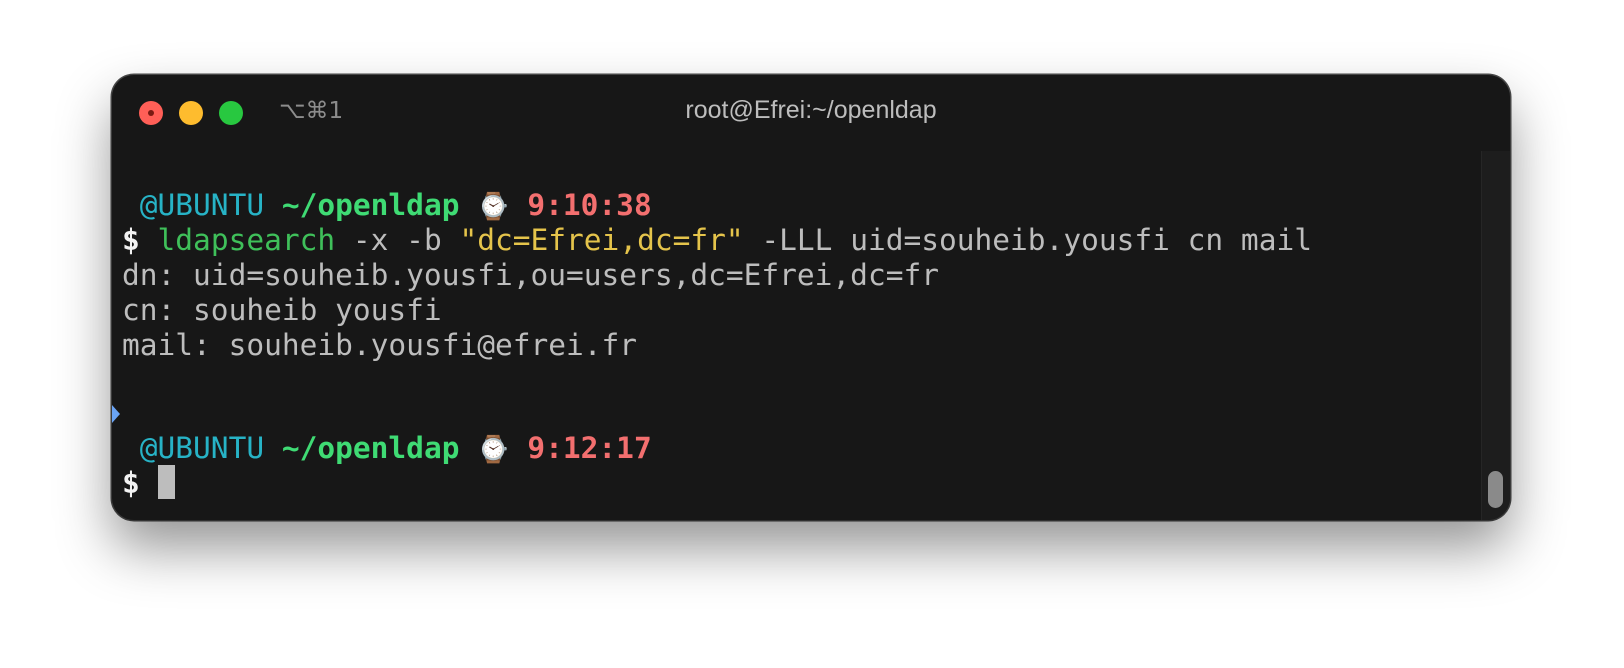  I want to click on prompt-line-1: @UBUNTU ~/openldap ⌚ 9:10:38, so click(387, 205).